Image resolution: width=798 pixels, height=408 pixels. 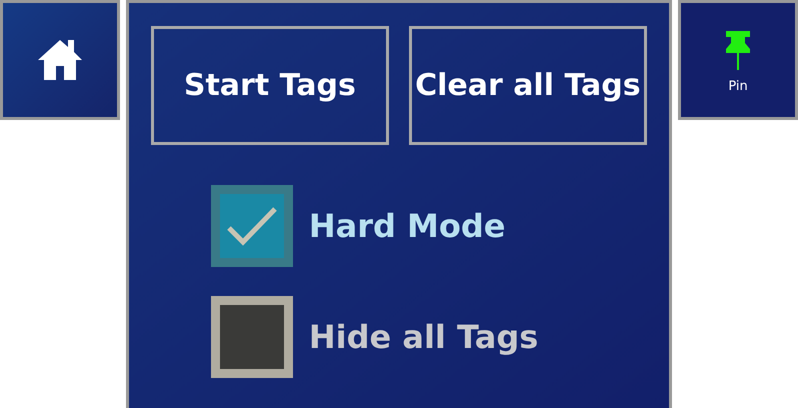 I want to click on action-button: Start Tags, so click(x=269, y=85).